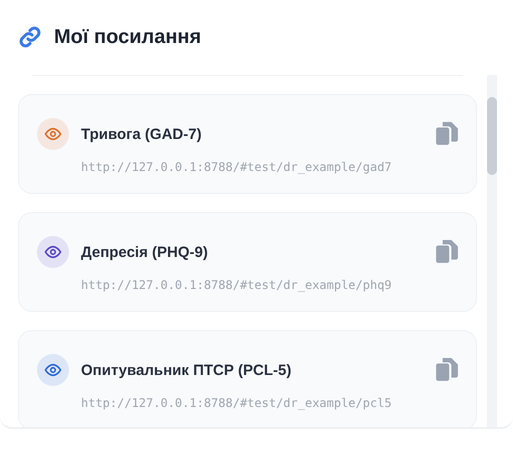 The width and height of the screenshot is (513, 456). What do you see at coordinates (145, 252) in the screenshot?
I see `link-title: Депресія (PHQ-9)` at bounding box center [145, 252].